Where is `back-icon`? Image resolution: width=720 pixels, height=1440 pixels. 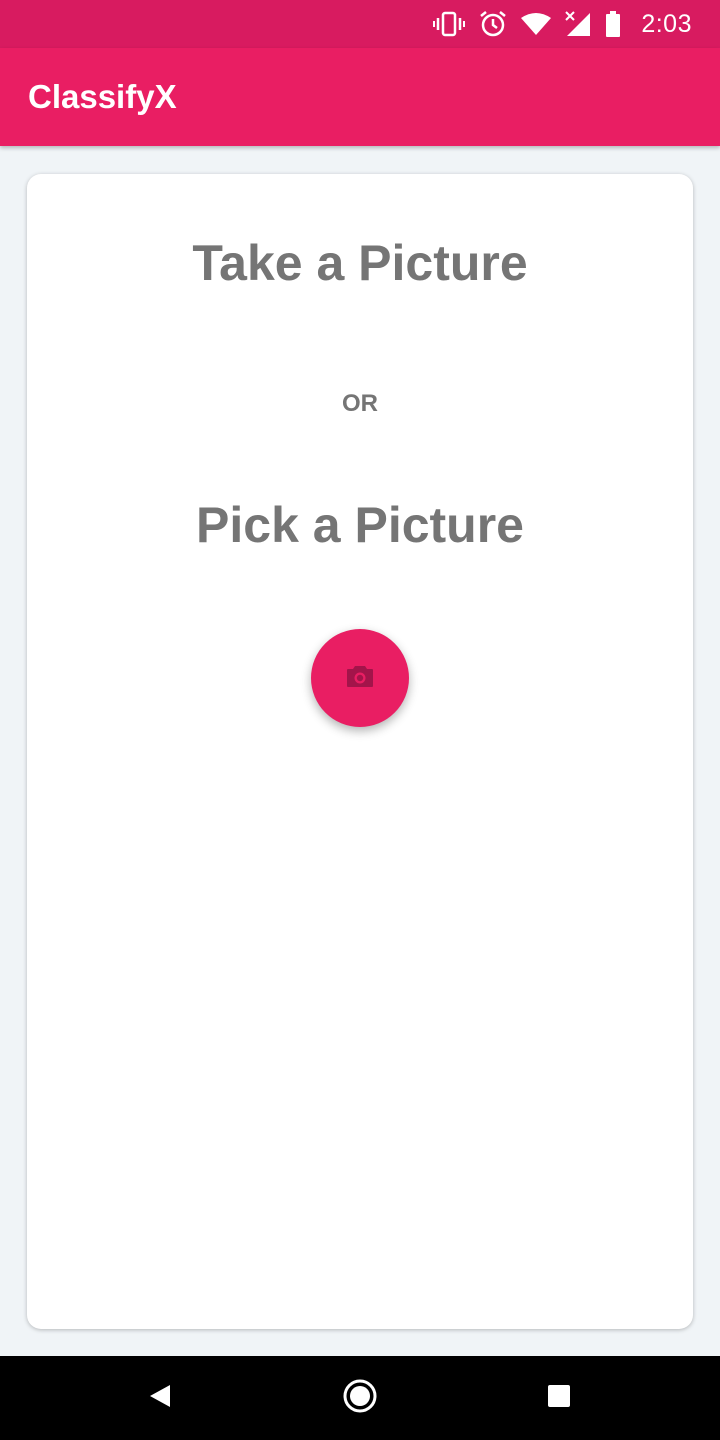 back-icon is located at coordinates (160, 1398).